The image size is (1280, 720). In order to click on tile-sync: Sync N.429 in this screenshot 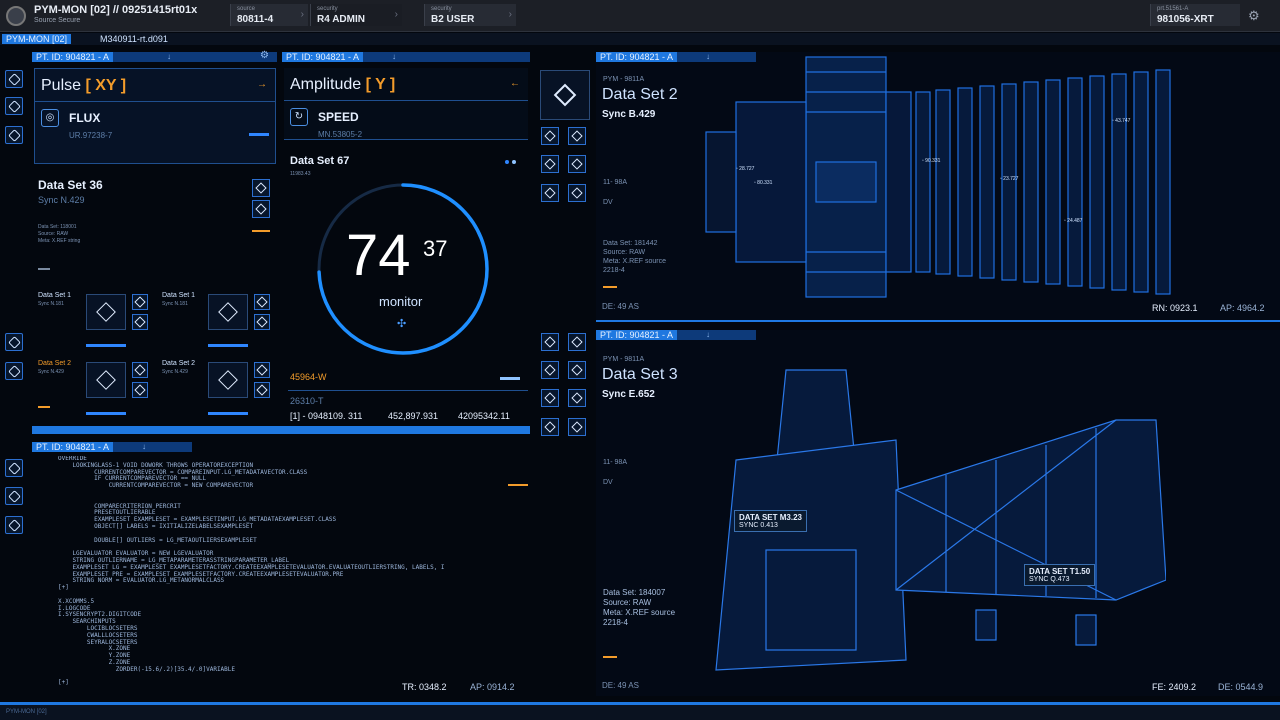, I will do `click(175, 372)`.